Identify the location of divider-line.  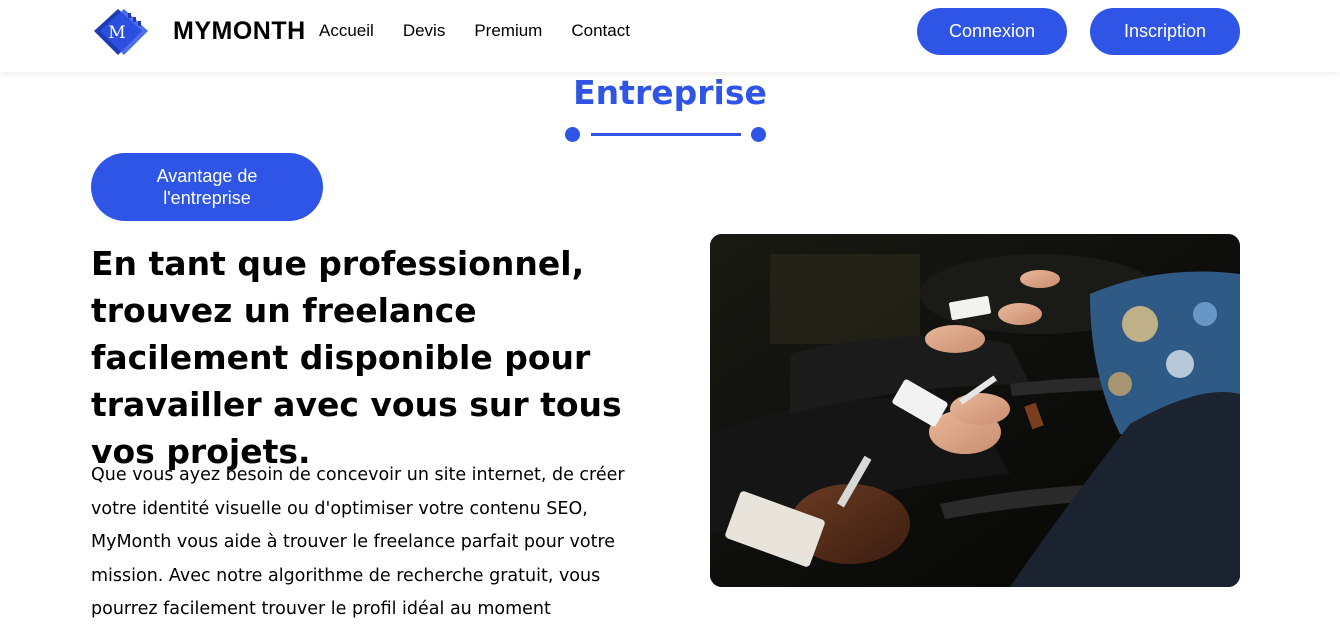
(666, 134).